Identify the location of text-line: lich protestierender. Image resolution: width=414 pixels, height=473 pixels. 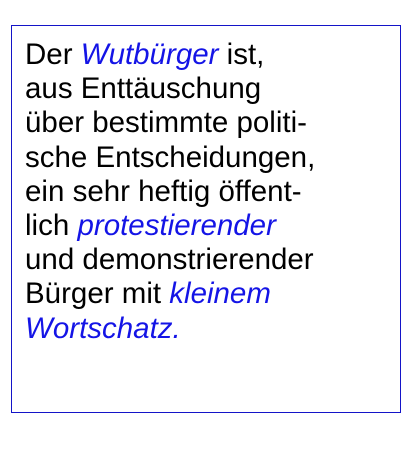
(150, 226).